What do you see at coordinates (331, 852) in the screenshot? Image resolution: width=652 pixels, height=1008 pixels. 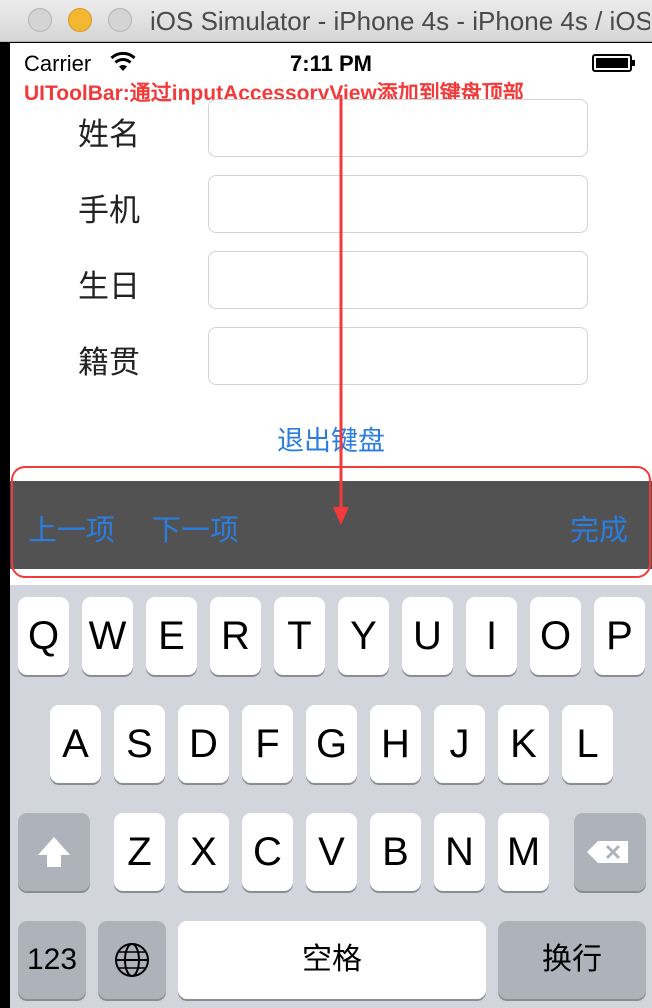 I see `key-v: V` at bounding box center [331, 852].